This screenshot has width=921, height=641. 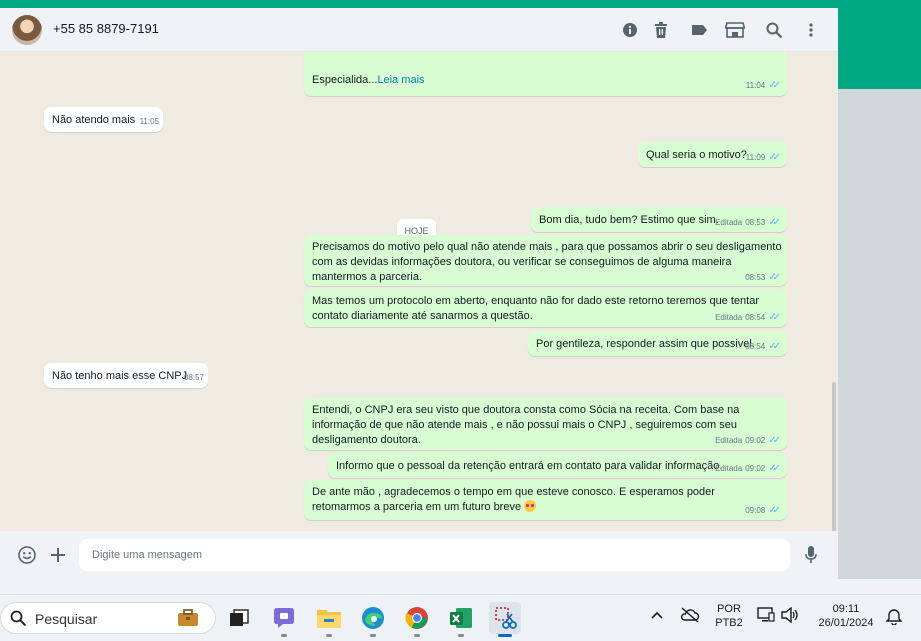 I want to click on search-label: Pesquisar, so click(x=66, y=619).